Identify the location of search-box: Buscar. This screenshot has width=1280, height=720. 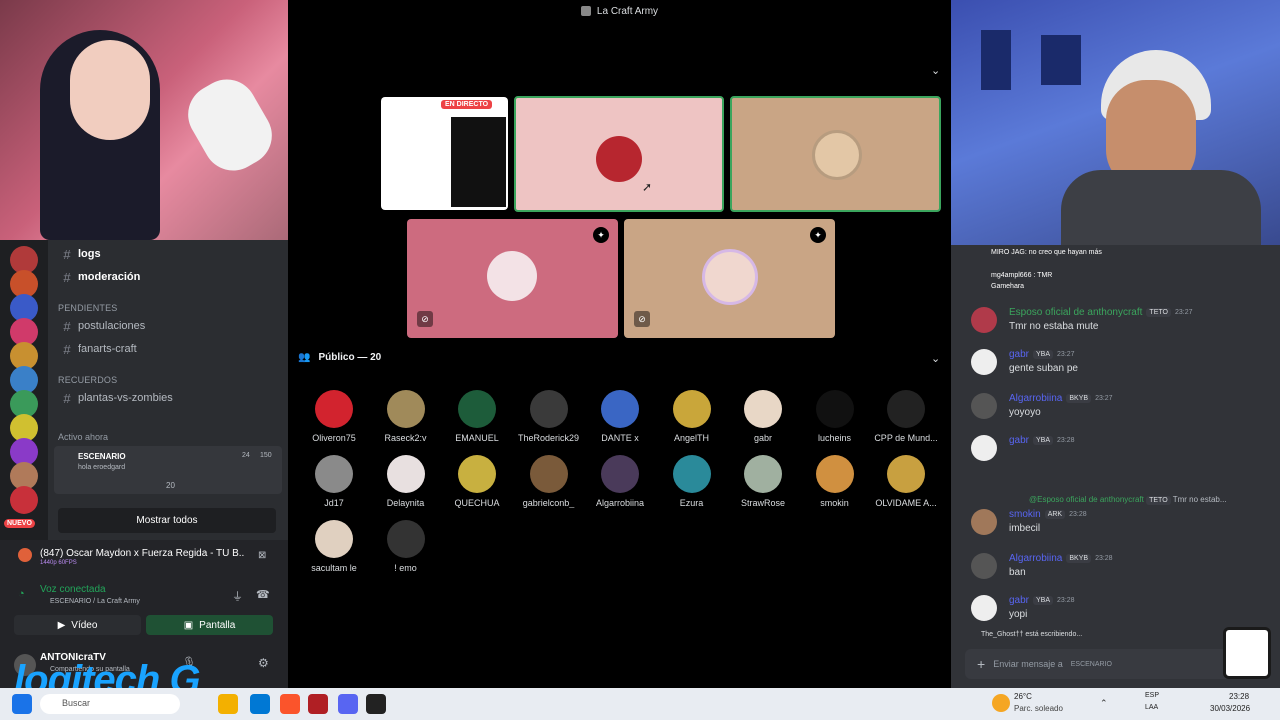
(110, 704).